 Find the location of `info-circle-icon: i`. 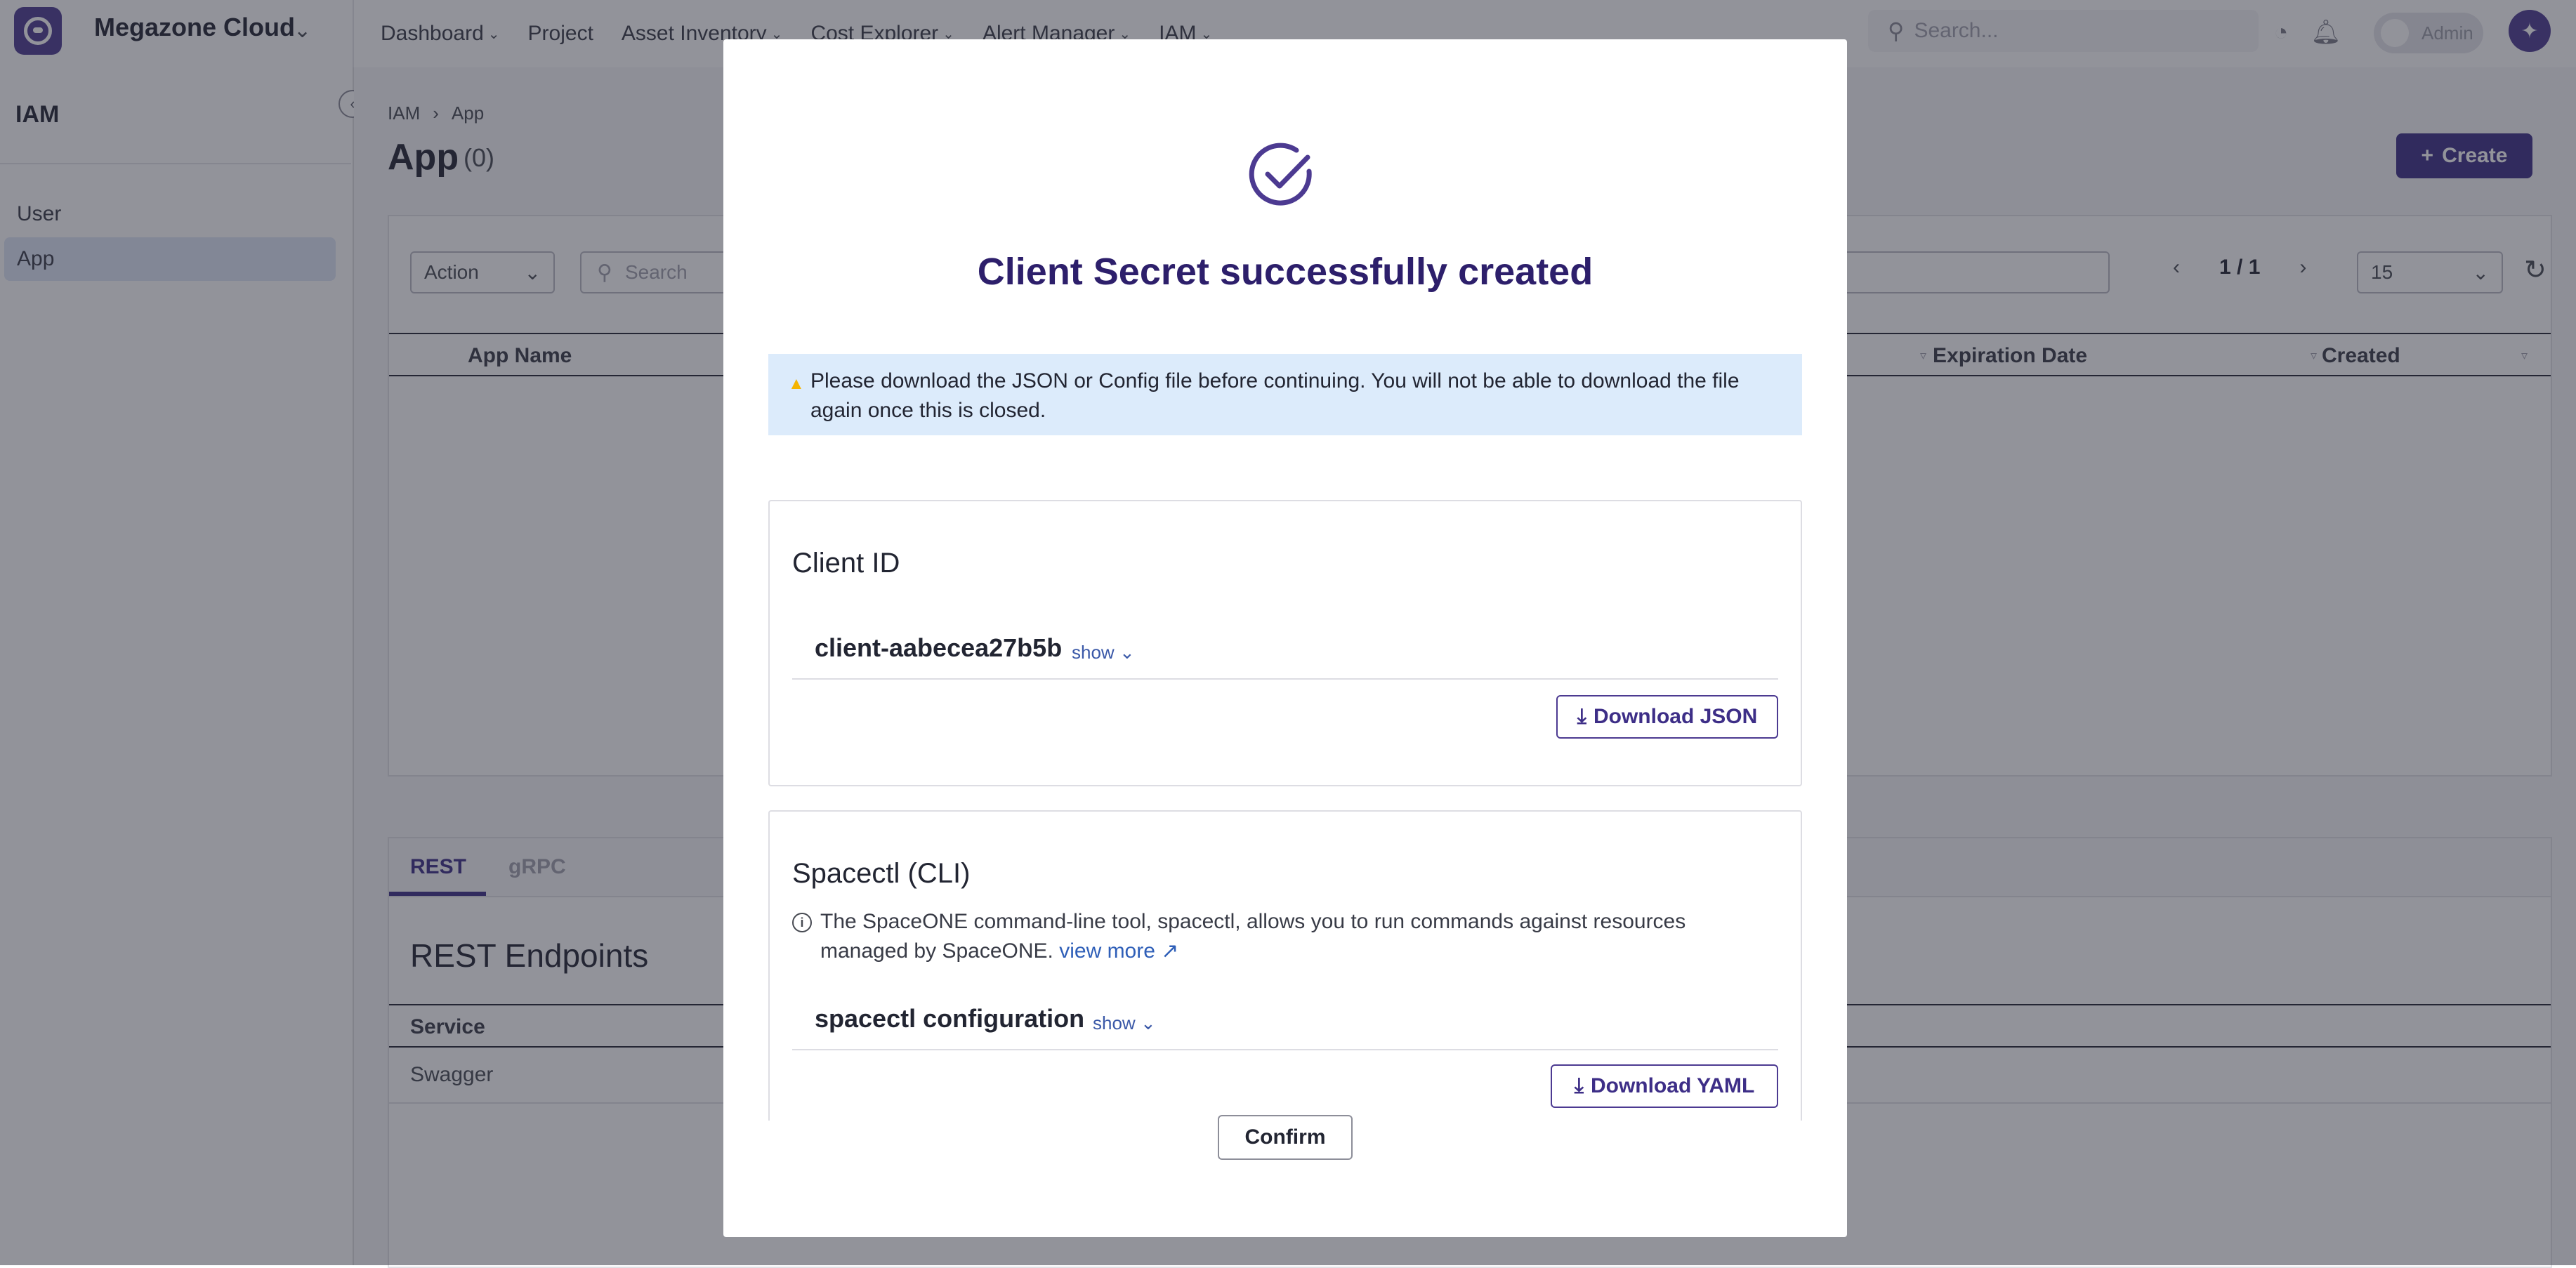

info-circle-icon: i is located at coordinates (802, 922).